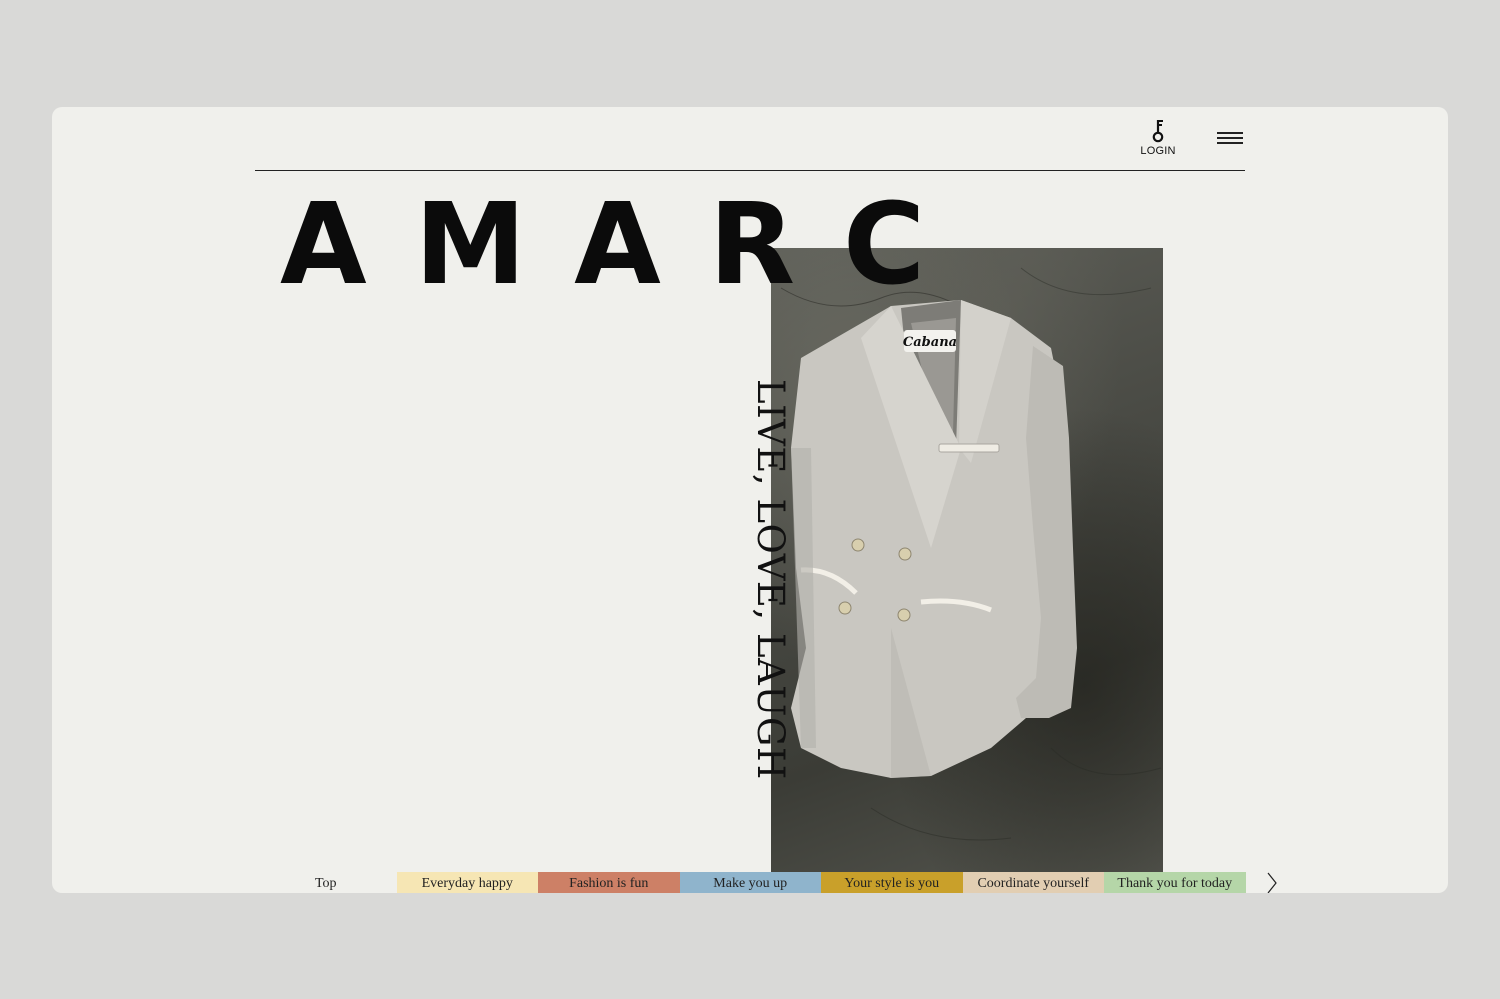  I want to click on tab-everyday-happy: Everyday happy, so click(467, 882).